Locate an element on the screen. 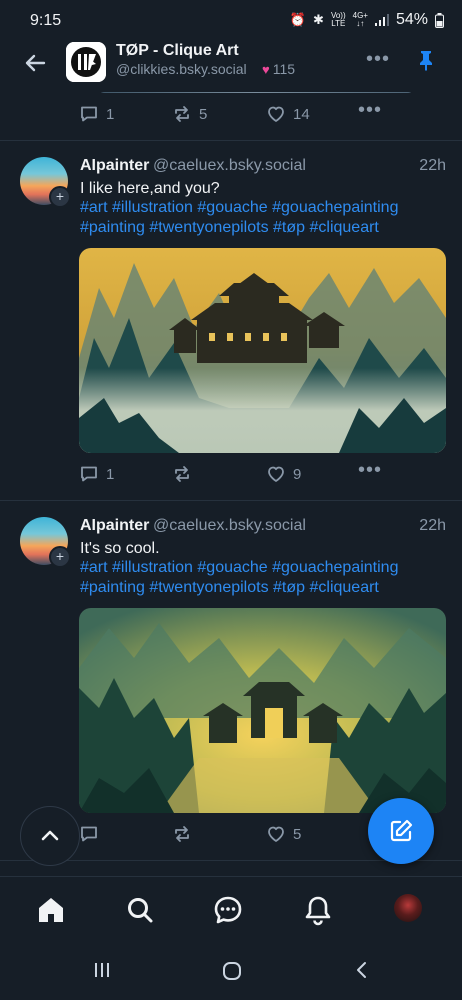 The image size is (462, 1000). like-button: 9 is located at coordinates (283, 474).